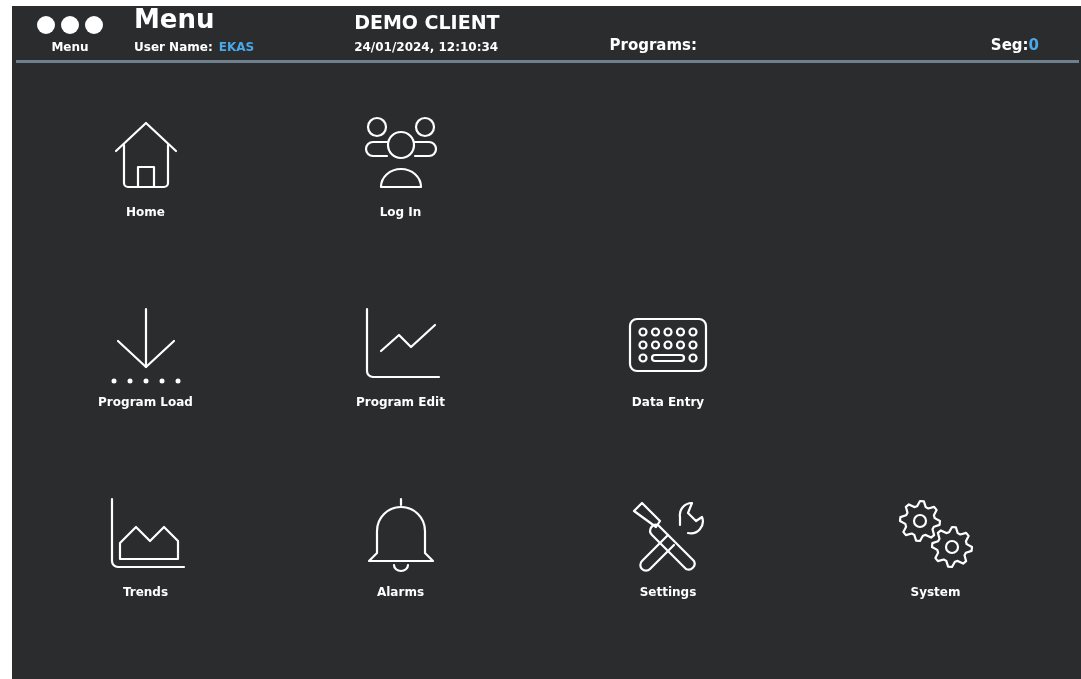 The width and height of the screenshot is (1081, 679). I want to click on tile-label: Log In, so click(400, 212).